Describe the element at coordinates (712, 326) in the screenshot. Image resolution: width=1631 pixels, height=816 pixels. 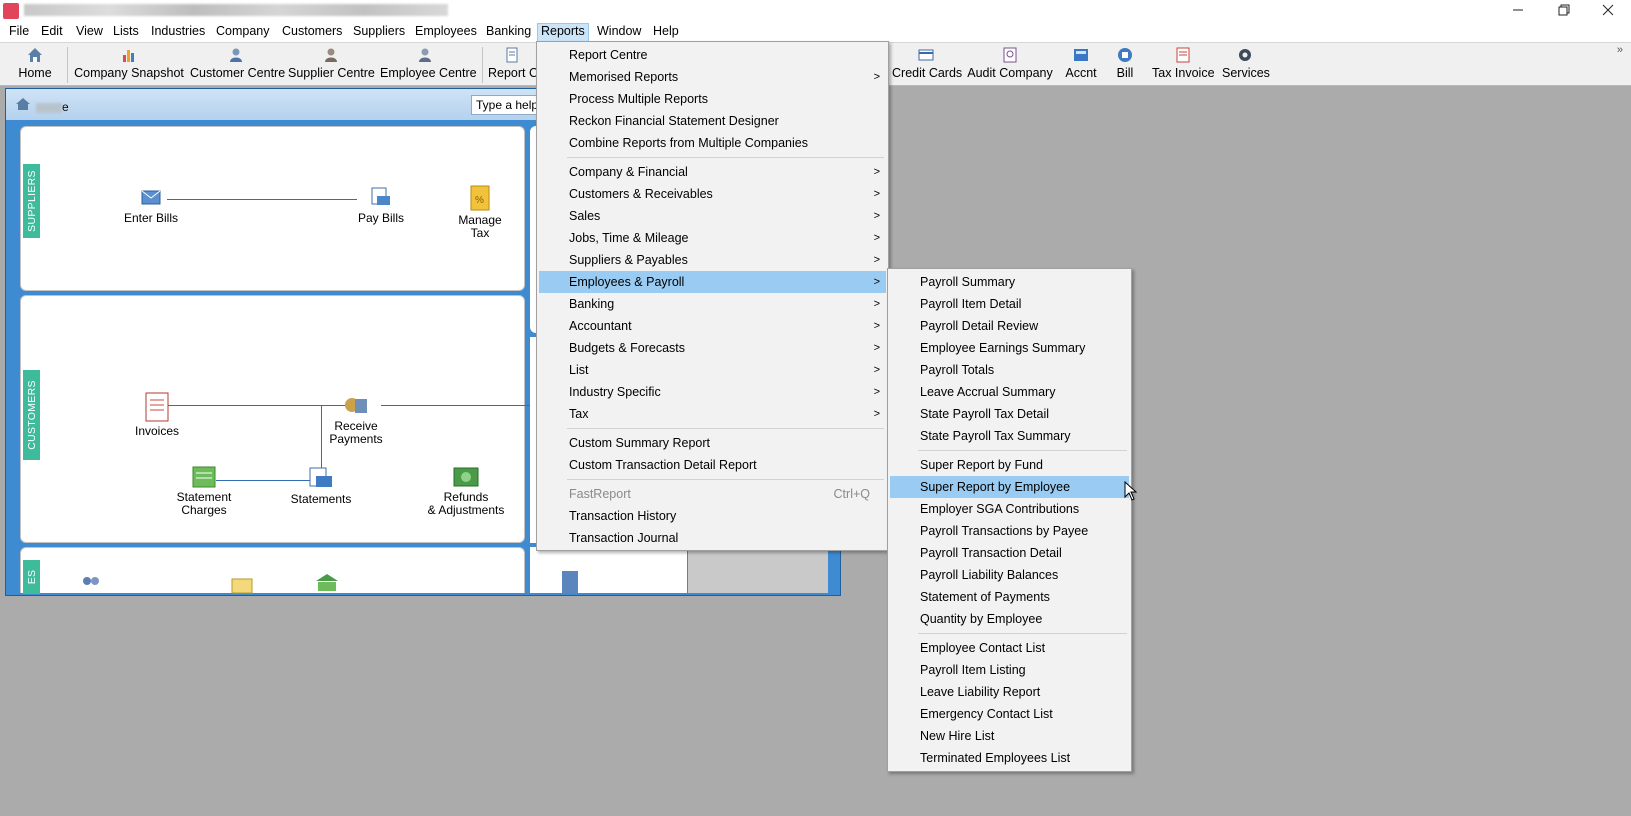
I see `menu-item-accountant: Accountant >` at that location.